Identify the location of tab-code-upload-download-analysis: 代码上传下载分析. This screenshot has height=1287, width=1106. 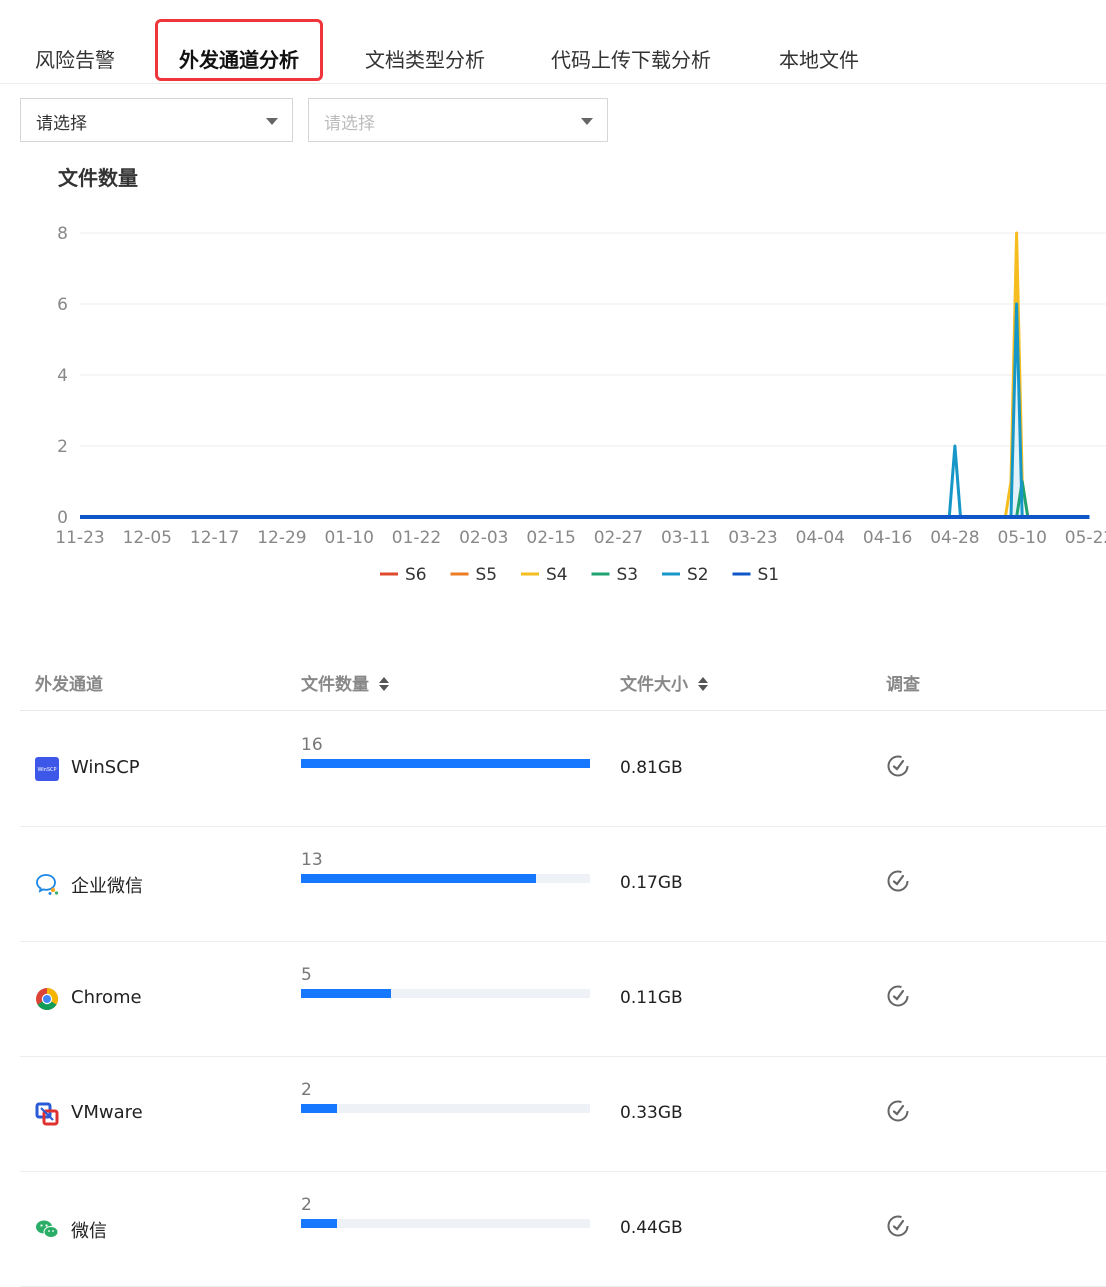
(631, 58).